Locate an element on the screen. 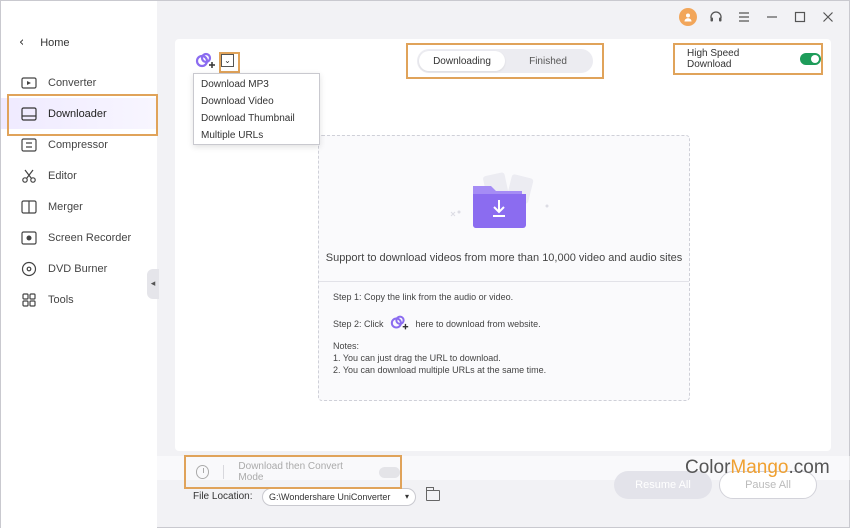 Image resolution: width=850 pixels, height=528 pixels. compressor-icon is located at coordinates (29, 145).